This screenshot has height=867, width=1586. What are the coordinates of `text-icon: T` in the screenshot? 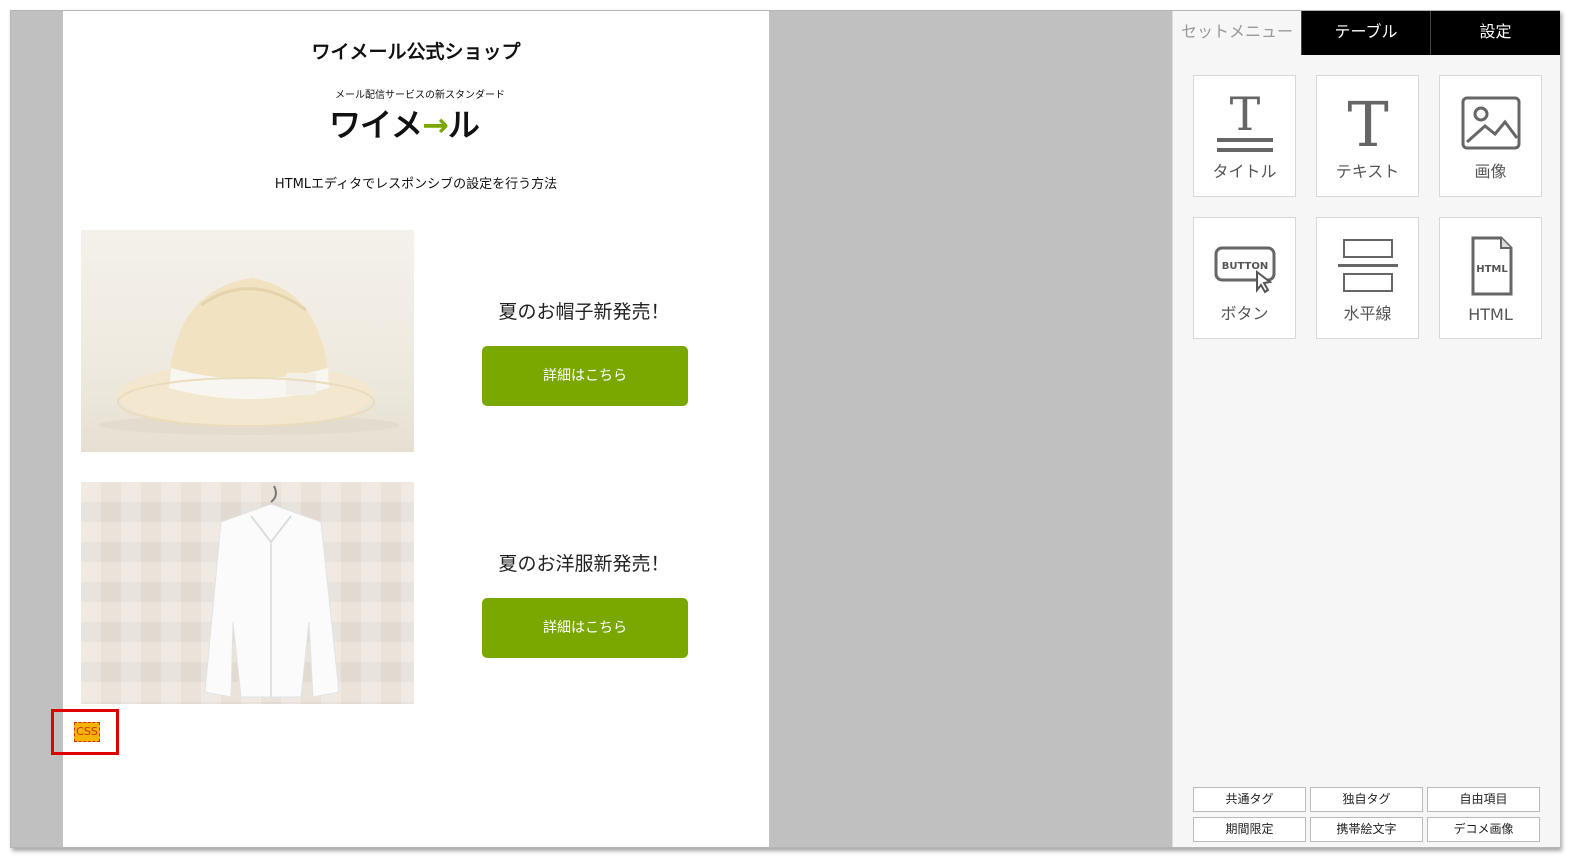 It's located at (1367, 124).